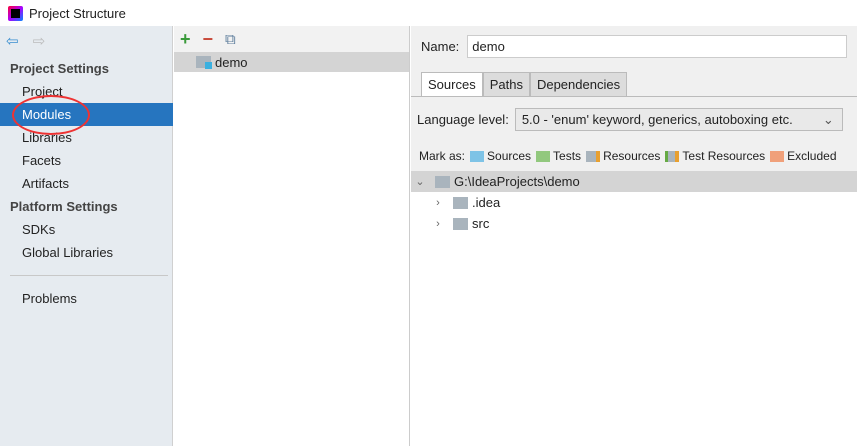 This screenshot has width=857, height=446. I want to click on sidebar-item-problems: Problems, so click(86, 298).